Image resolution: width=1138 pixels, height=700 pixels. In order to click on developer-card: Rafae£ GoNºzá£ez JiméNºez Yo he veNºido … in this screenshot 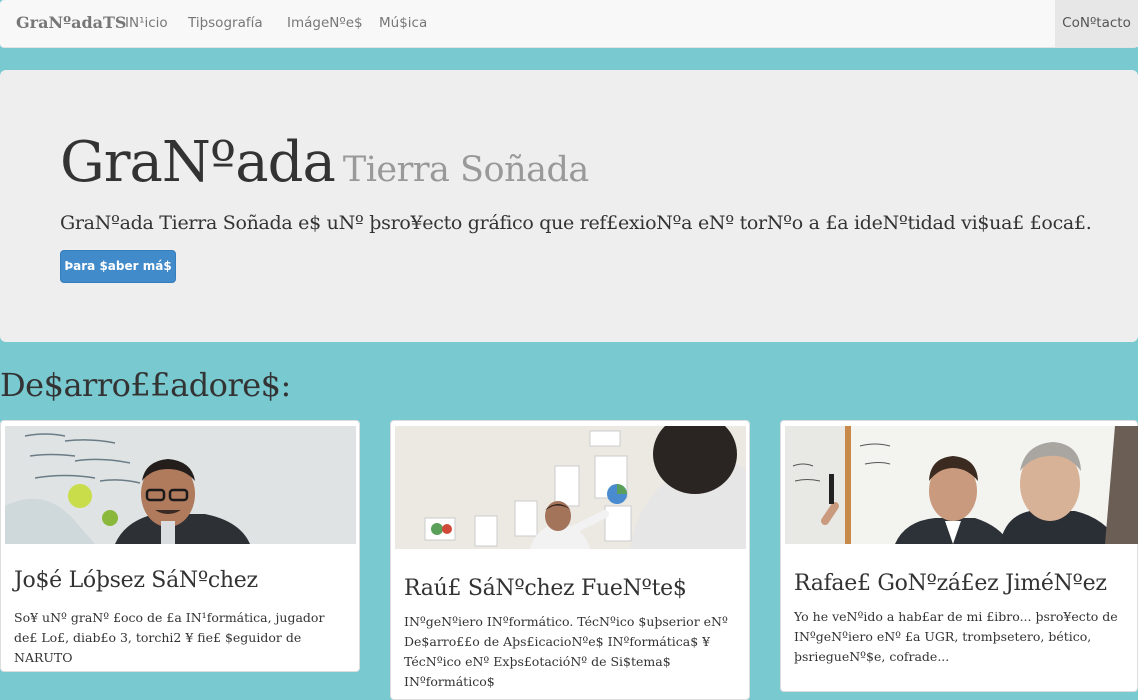, I will do `click(959, 556)`.